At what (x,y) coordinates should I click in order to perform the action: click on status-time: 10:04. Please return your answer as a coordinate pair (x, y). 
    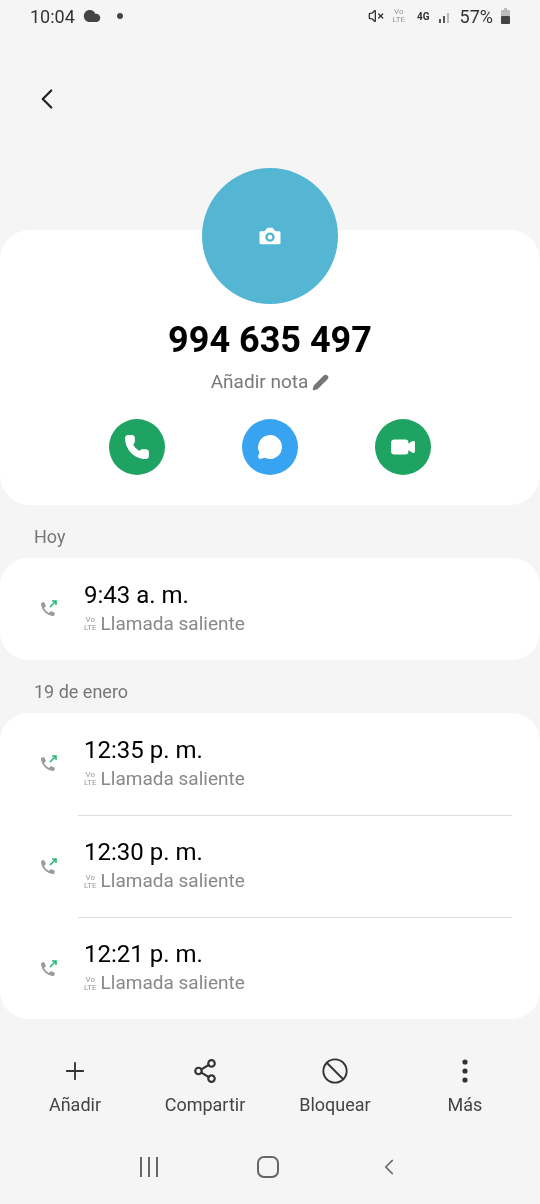
    Looking at the image, I should click on (52, 16).